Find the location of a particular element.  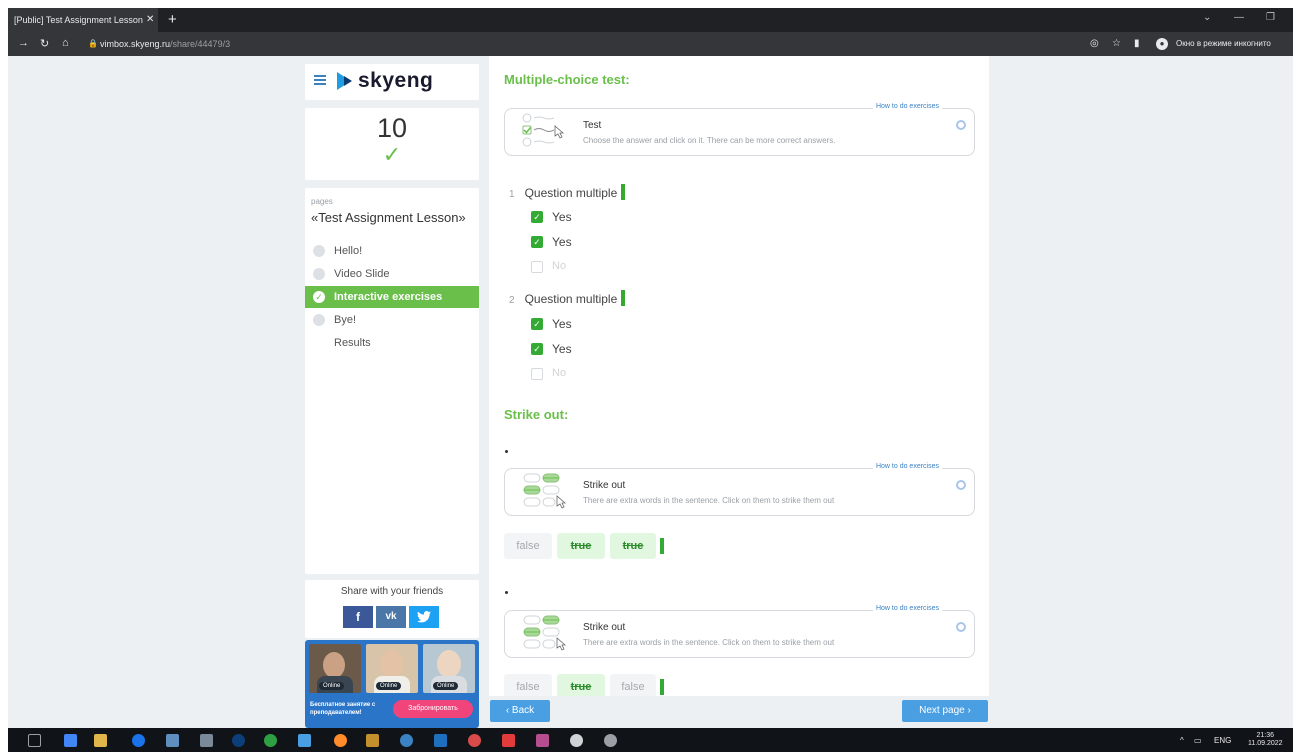

incognito-icon: ● is located at coordinates (1162, 44).